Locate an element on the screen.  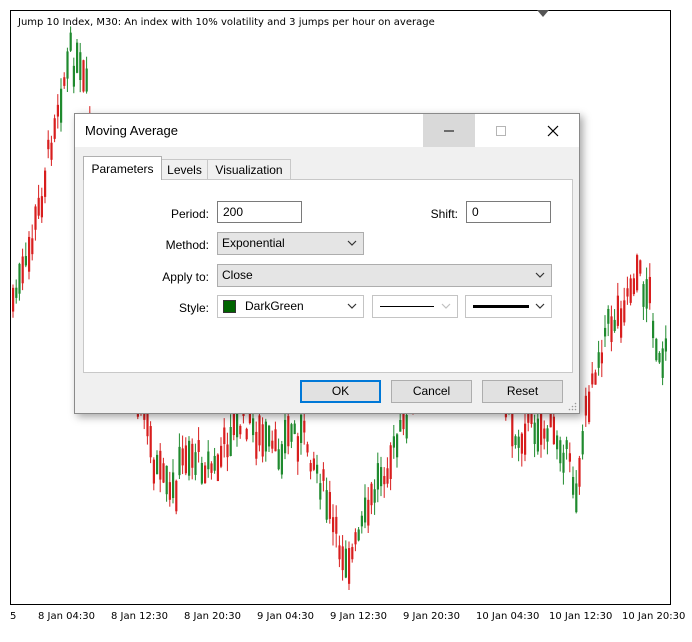
resize-grip-icon is located at coordinates (572, 406).